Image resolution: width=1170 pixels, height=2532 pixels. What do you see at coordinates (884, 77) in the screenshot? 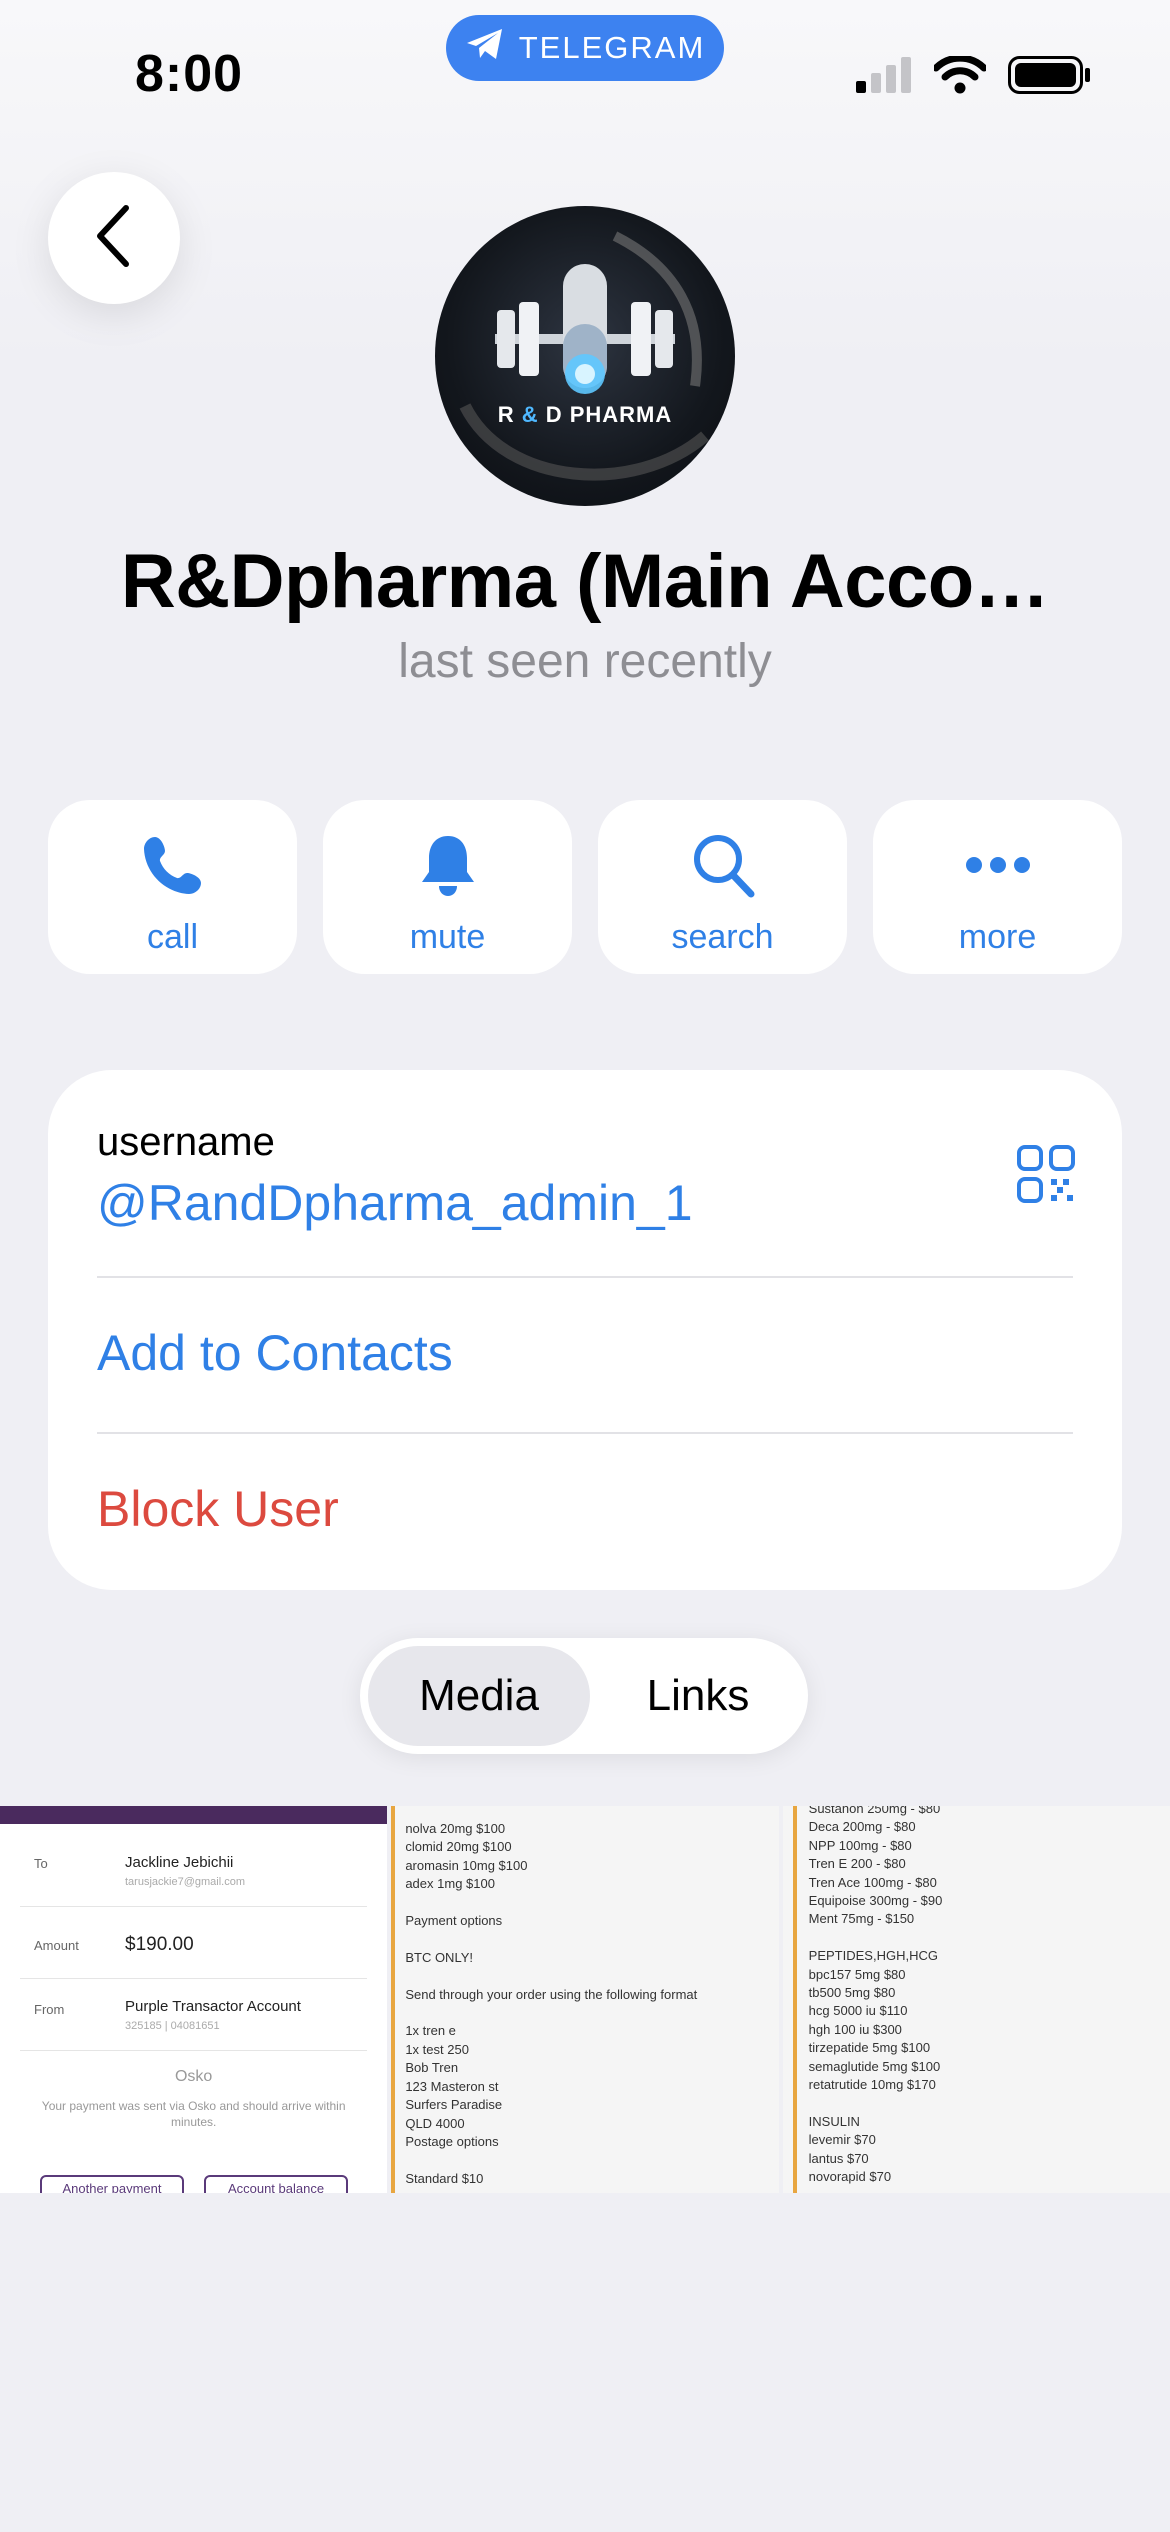
I see `signal-icon` at bounding box center [884, 77].